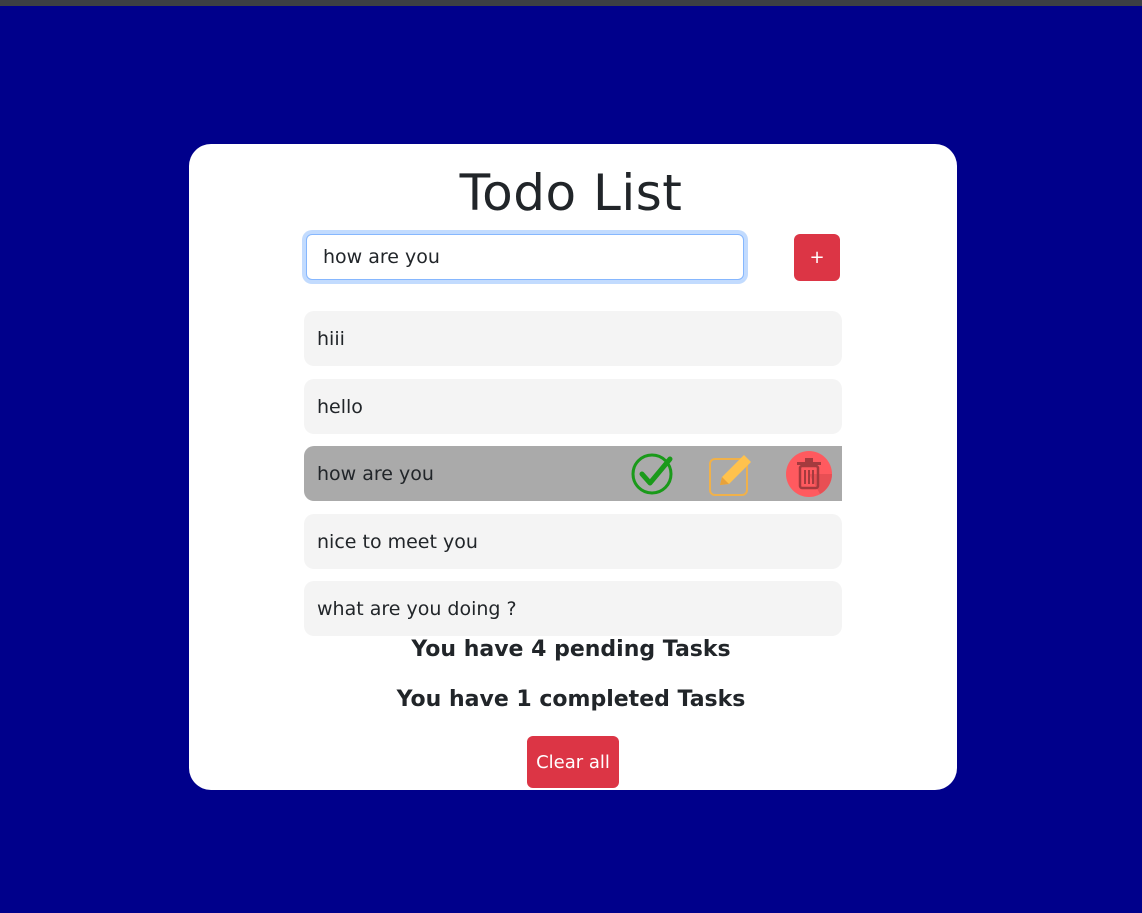 This screenshot has height=913, width=1142. Describe the element at coordinates (340, 406) in the screenshot. I see `task-text: hello` at that location.